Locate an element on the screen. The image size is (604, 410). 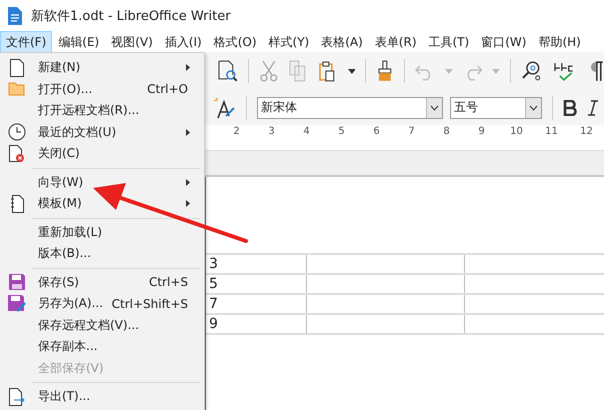
ruler-number: 9 is located at coordinates (481, 132).